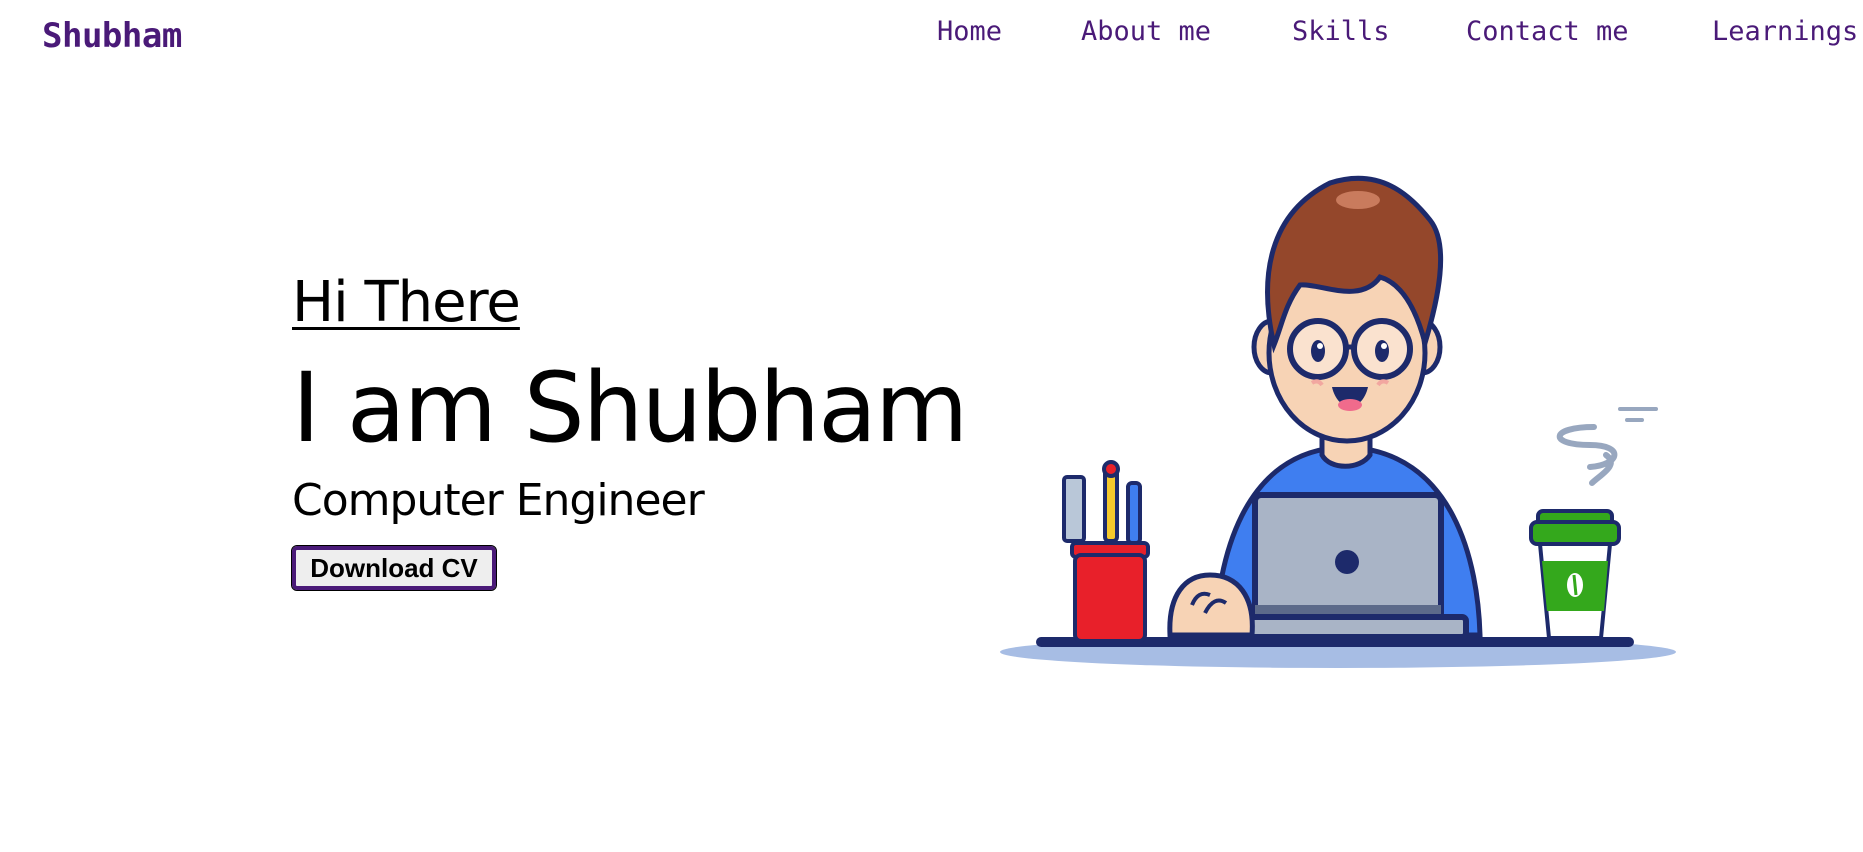  Describe the element at coordinates (1146, 31) in the screenshot. I see `nav-about-link: About me` at that location.